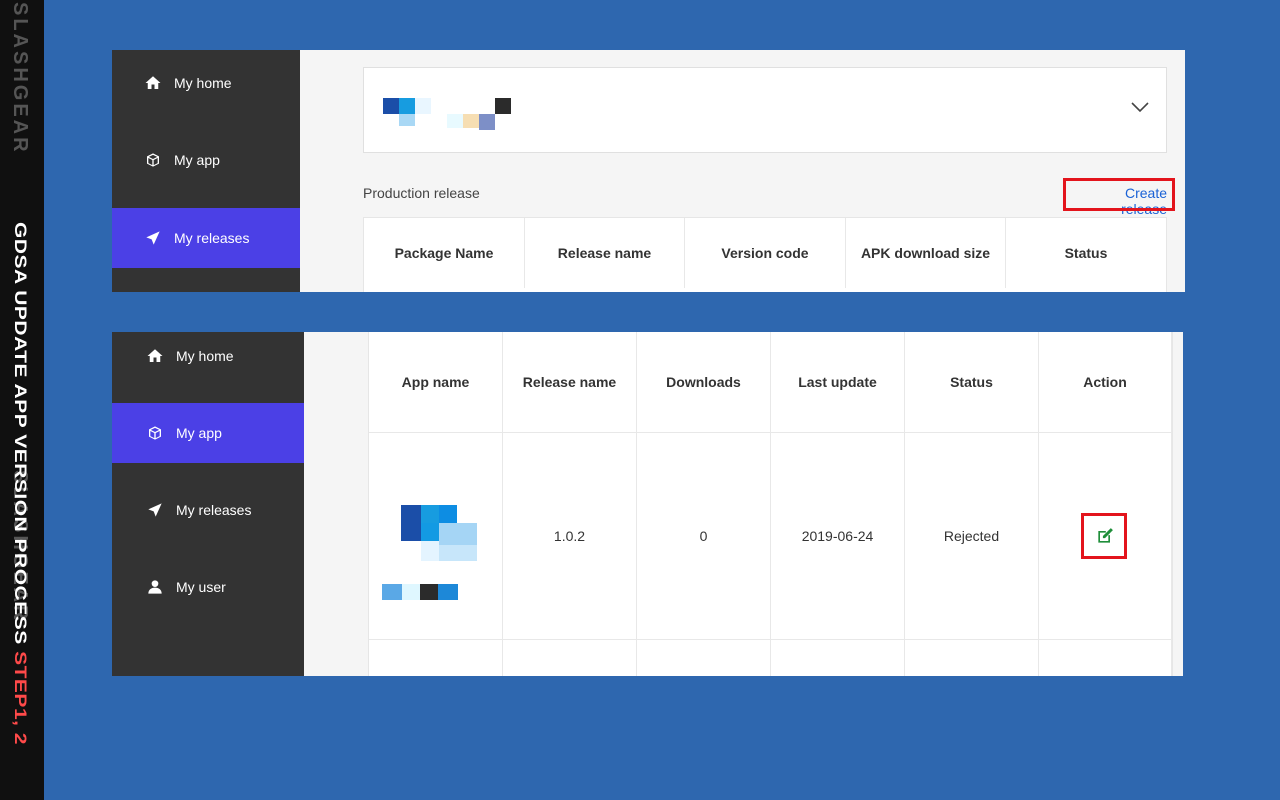 The height and width of the screenshot is (800, 1280). I want to click on caption: GDSA UPDATE APP VERSION PROCESS STEP1, 2, so click(19, 483).